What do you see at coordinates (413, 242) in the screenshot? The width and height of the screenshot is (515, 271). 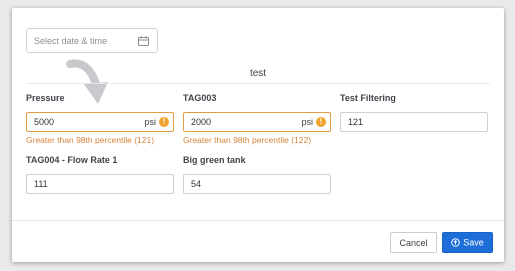 I see `cancel-button: Cancel` at bounding box center [413, 242].